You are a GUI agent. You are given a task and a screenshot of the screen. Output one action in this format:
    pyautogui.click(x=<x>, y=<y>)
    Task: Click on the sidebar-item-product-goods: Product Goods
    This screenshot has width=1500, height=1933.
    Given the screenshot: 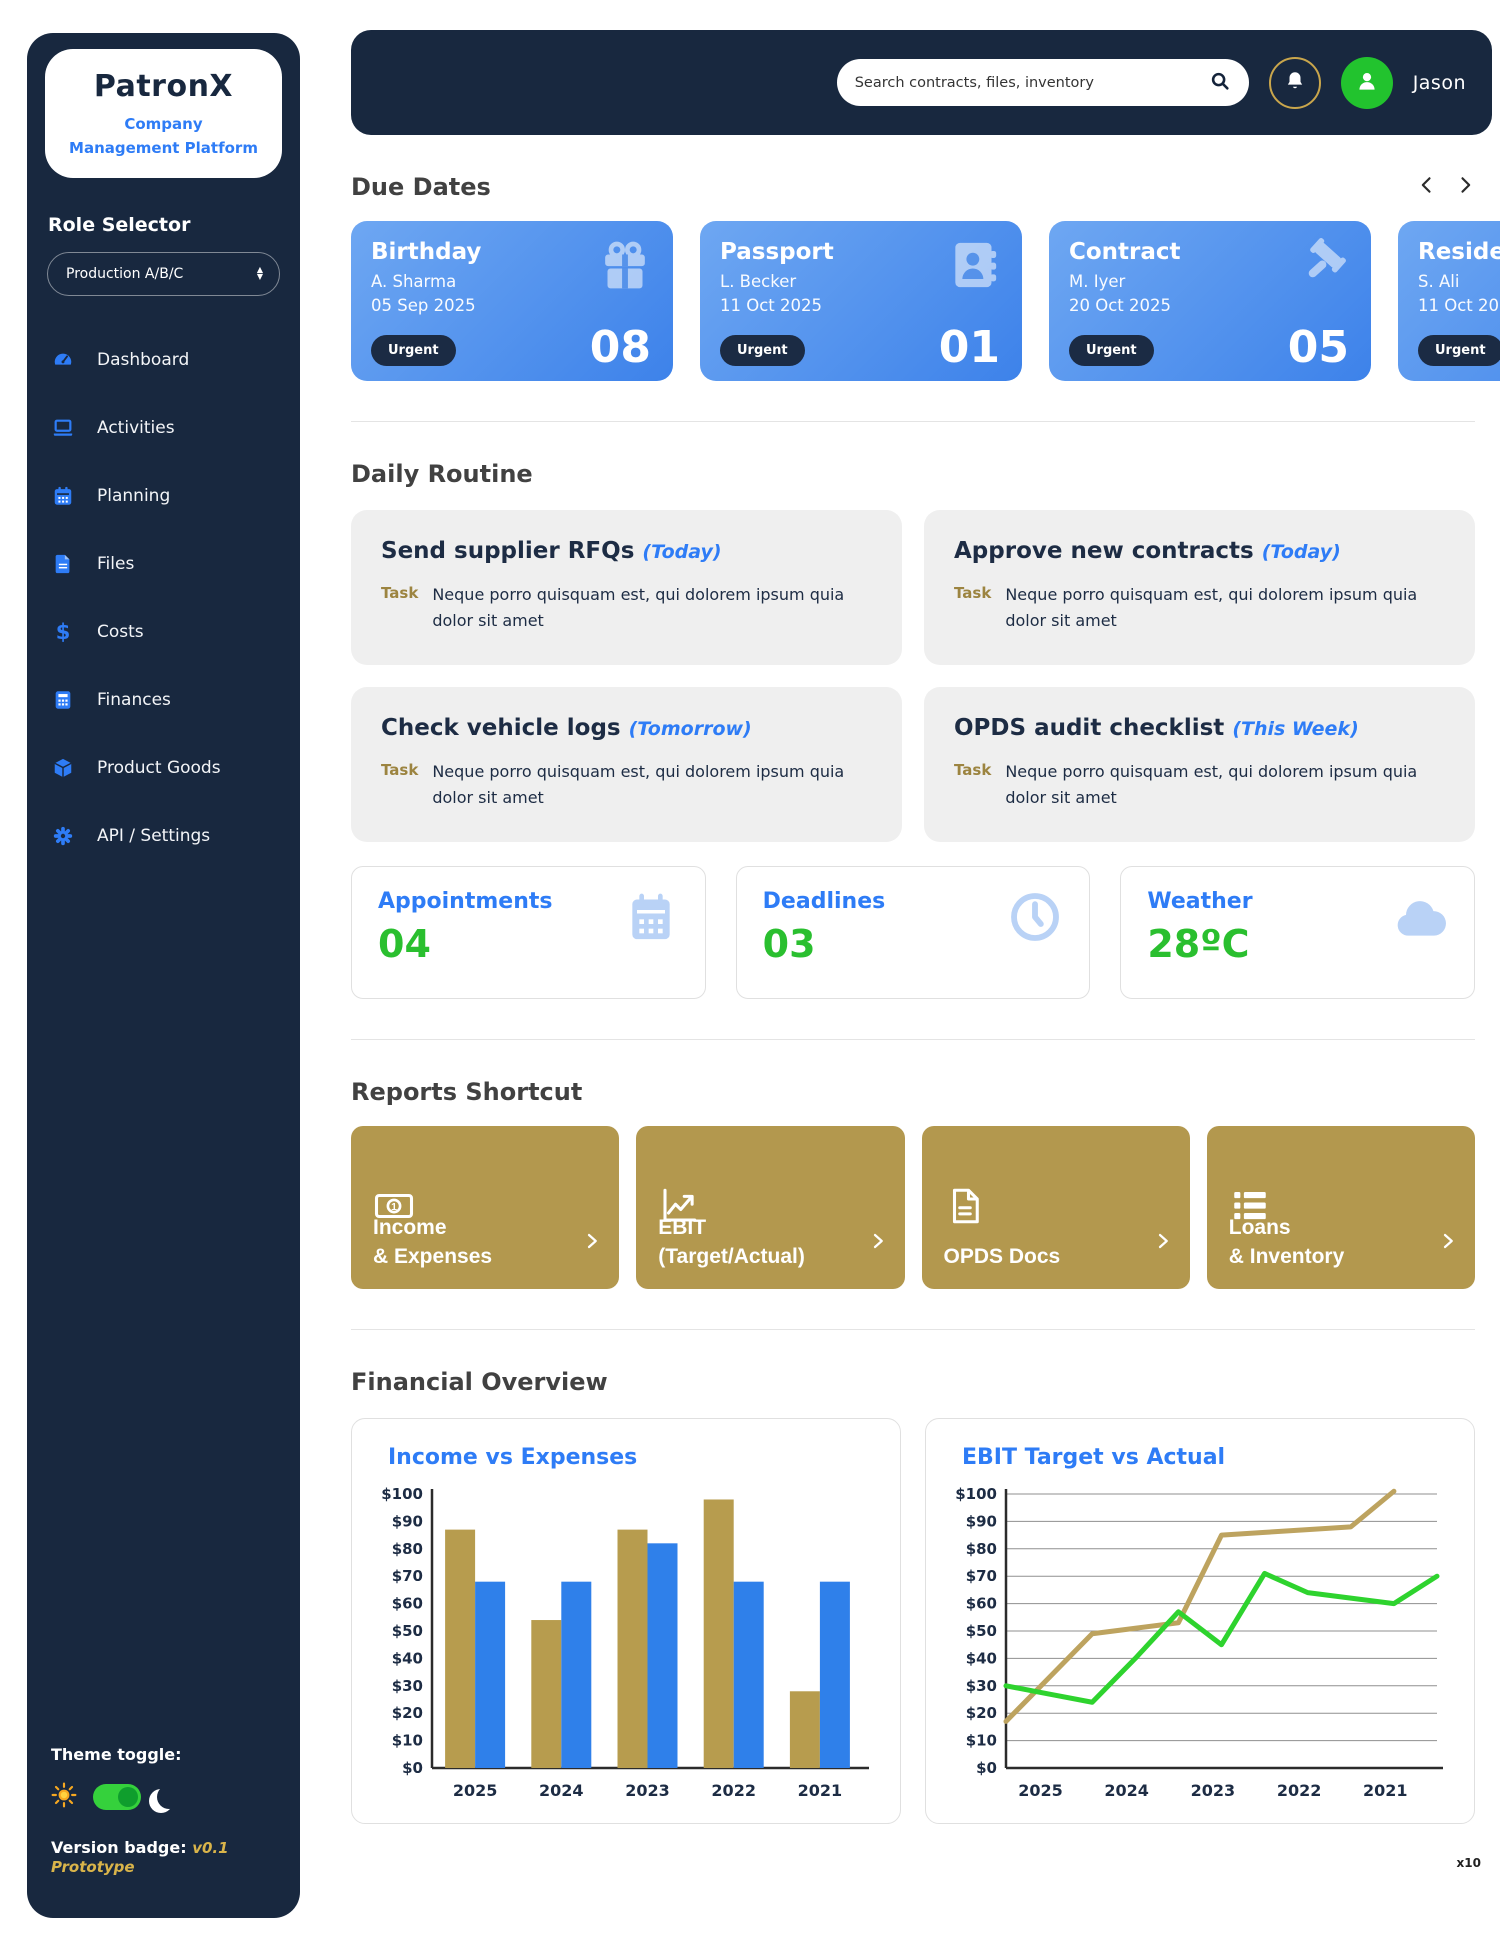 What is the action you would take?
    pyautogui.click(x=163, y=768)
    